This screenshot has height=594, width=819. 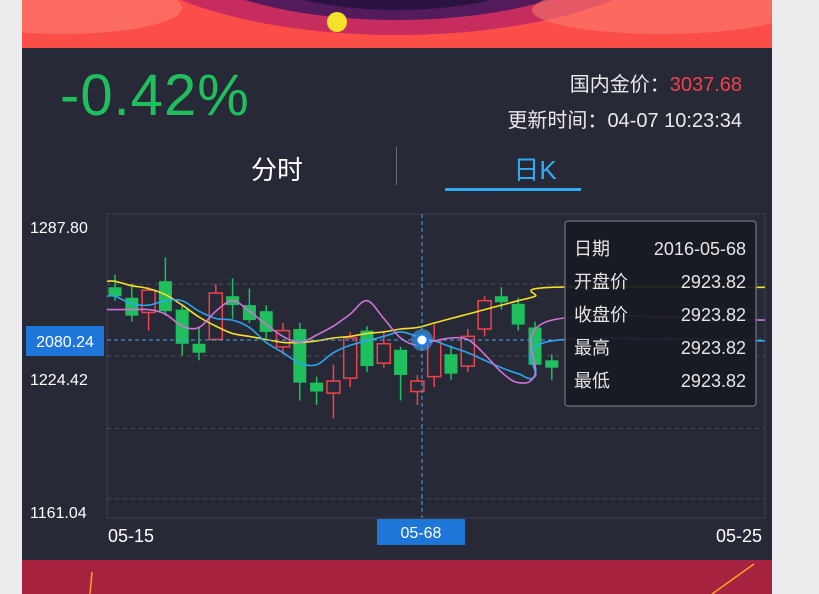 I want to click on x-tick-label: 05-25, so click(x=739, y=536).